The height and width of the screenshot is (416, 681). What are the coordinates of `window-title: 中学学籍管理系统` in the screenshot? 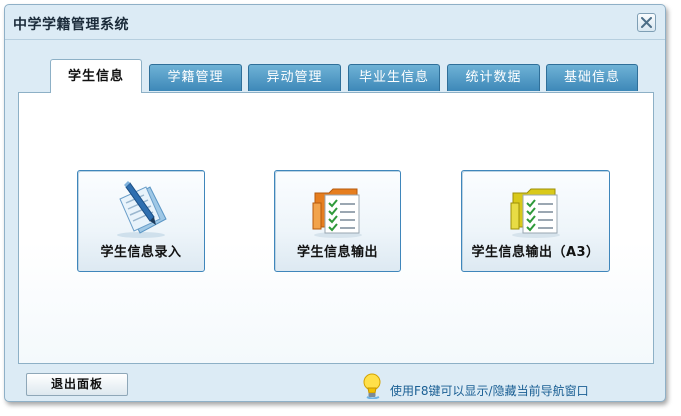 It's located at (71, 25).